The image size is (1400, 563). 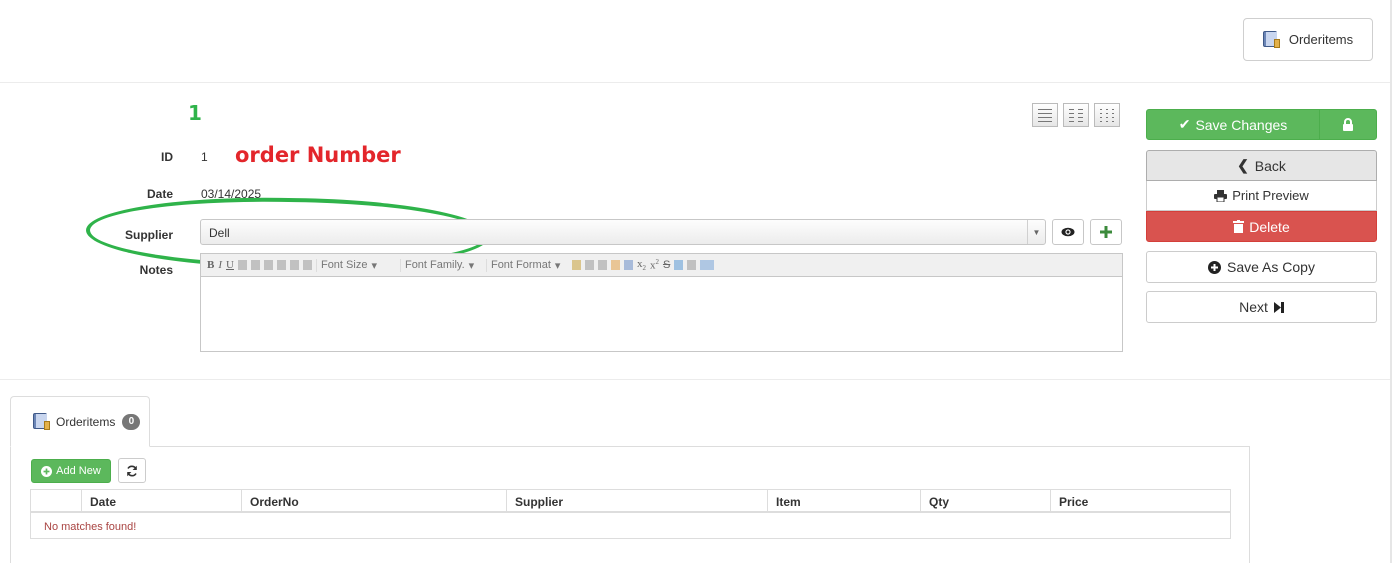 I want to click on print-preview-button: Print Preview, so click(x=1261, y=196).